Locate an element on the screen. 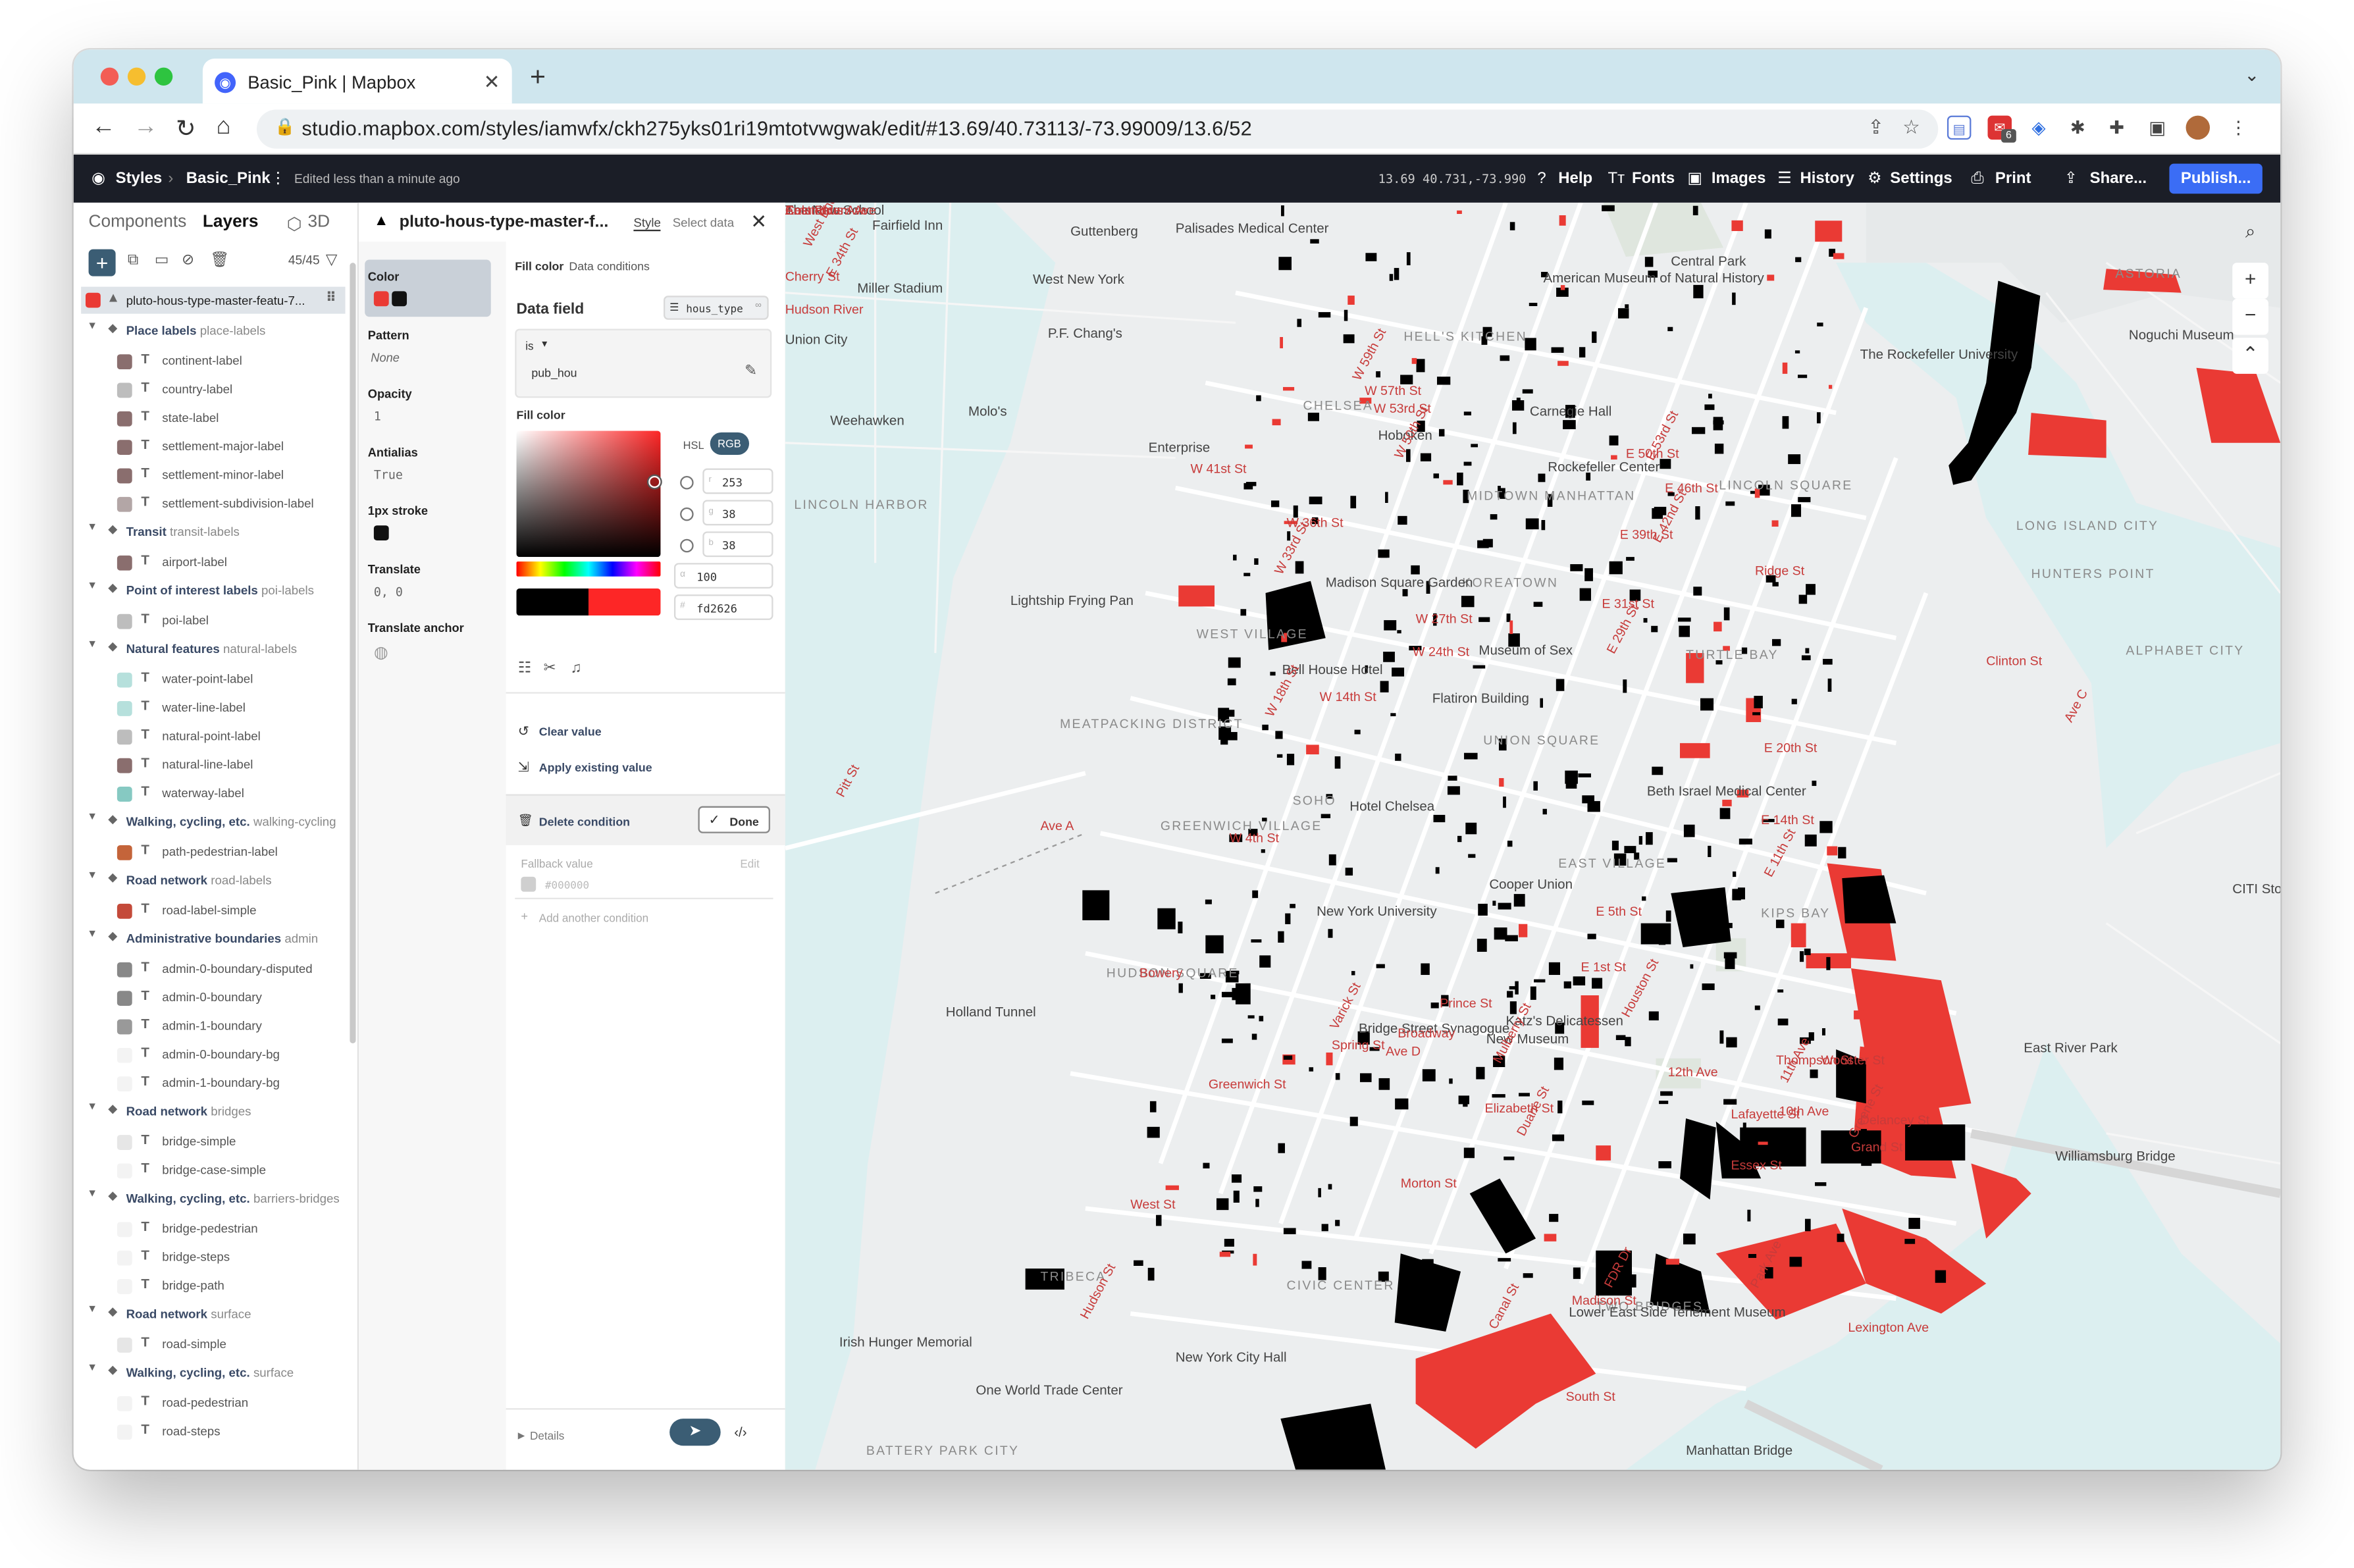  layer-item: Tpath-pedestrian-label is located at coordinates (213, 852).